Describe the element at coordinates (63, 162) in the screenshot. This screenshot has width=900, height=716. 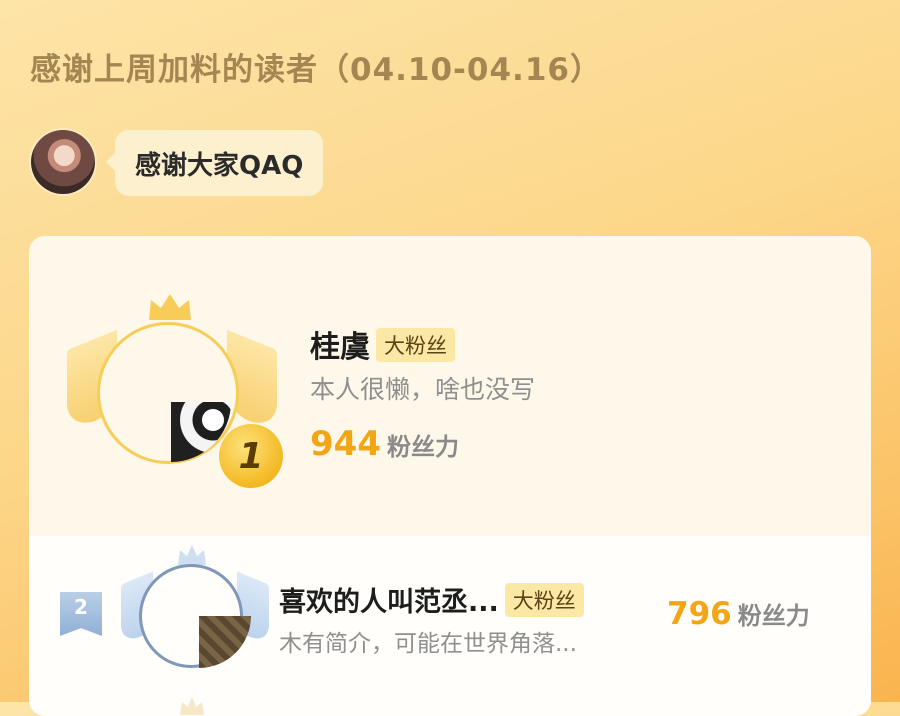
I see `author-avatar` at that location.